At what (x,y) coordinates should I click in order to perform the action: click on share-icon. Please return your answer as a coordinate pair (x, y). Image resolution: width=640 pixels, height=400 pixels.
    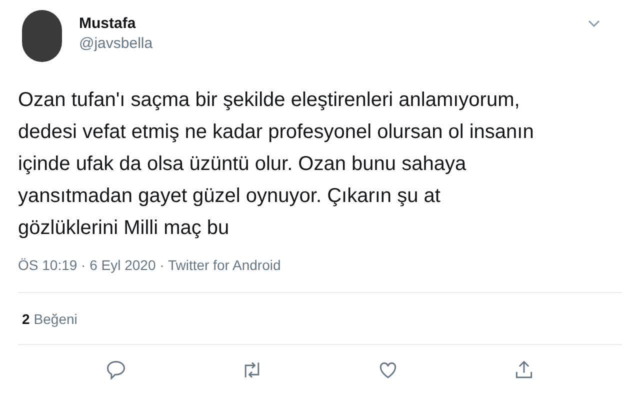
    Looking at the image, I should click on (524, 370).